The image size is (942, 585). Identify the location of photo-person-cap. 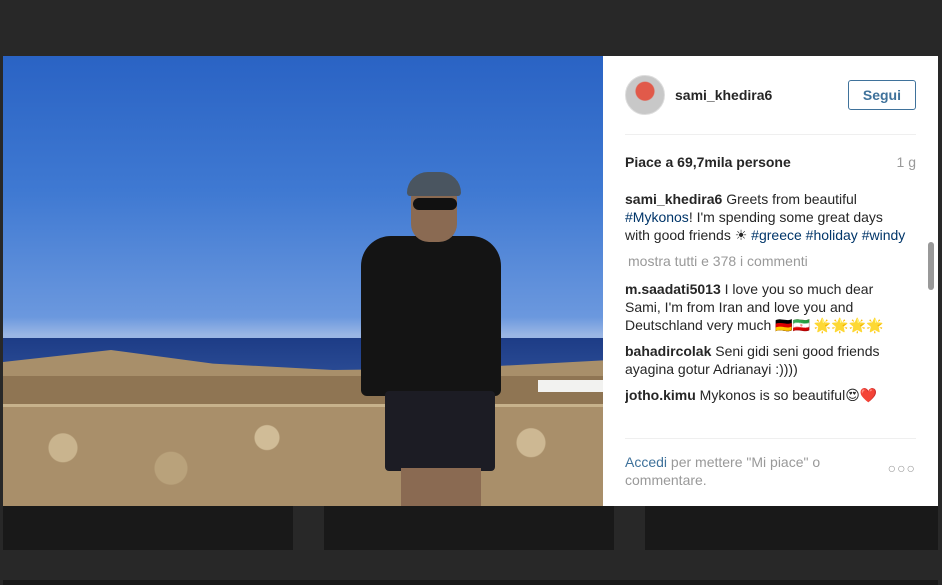
(434, 184).